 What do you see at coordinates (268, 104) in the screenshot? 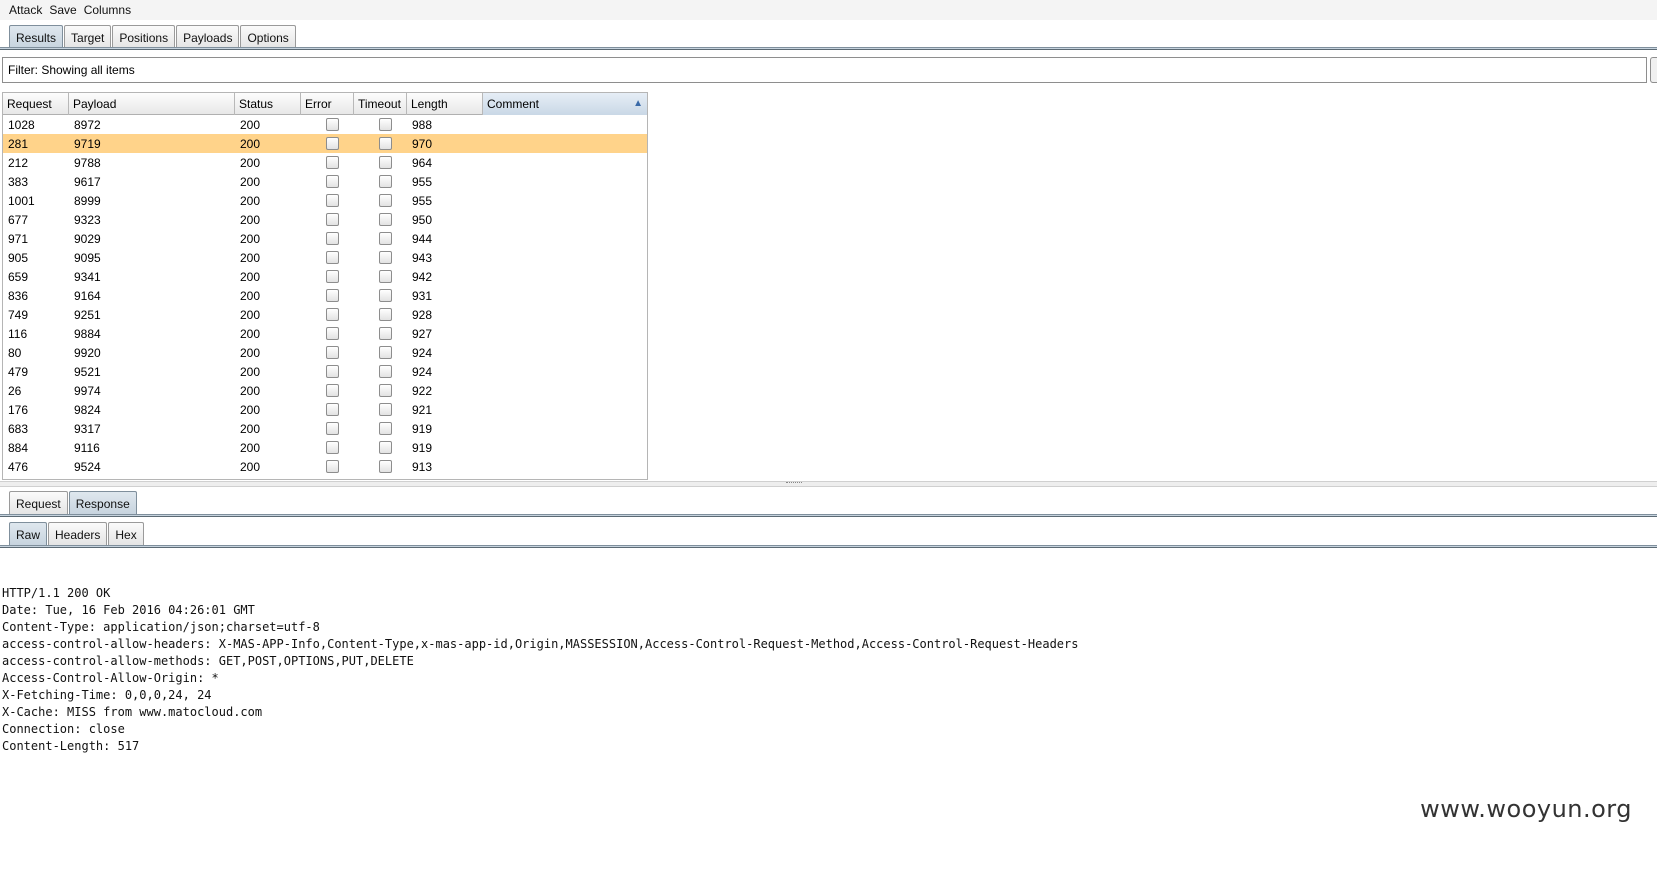
I see `column-header-status: Status` at bounding box center [268, 104].